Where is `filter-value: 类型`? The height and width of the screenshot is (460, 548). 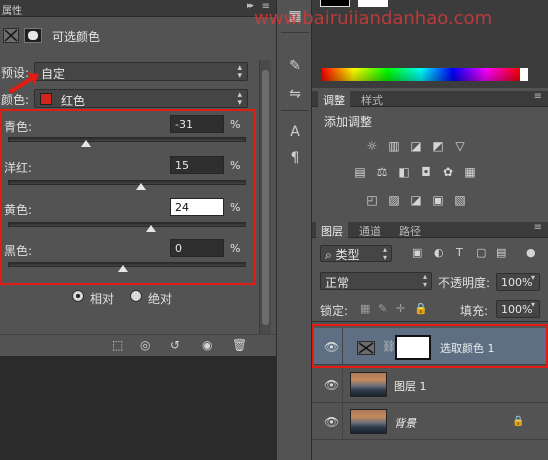 filter-value: 类型 is located at coordinates (347, 255).